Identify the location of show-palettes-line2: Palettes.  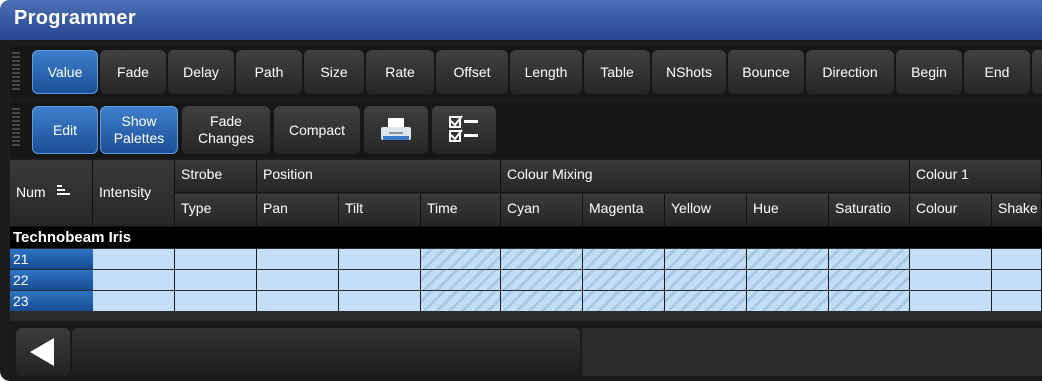
(139, 138).